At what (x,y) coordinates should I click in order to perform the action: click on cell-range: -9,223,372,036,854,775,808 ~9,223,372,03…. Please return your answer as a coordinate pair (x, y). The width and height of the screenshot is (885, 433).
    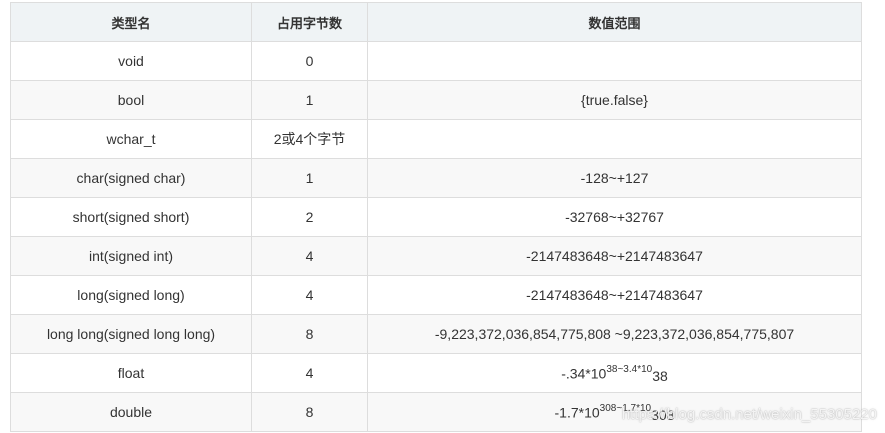
    Looking at the image, I should click on (614, 334).